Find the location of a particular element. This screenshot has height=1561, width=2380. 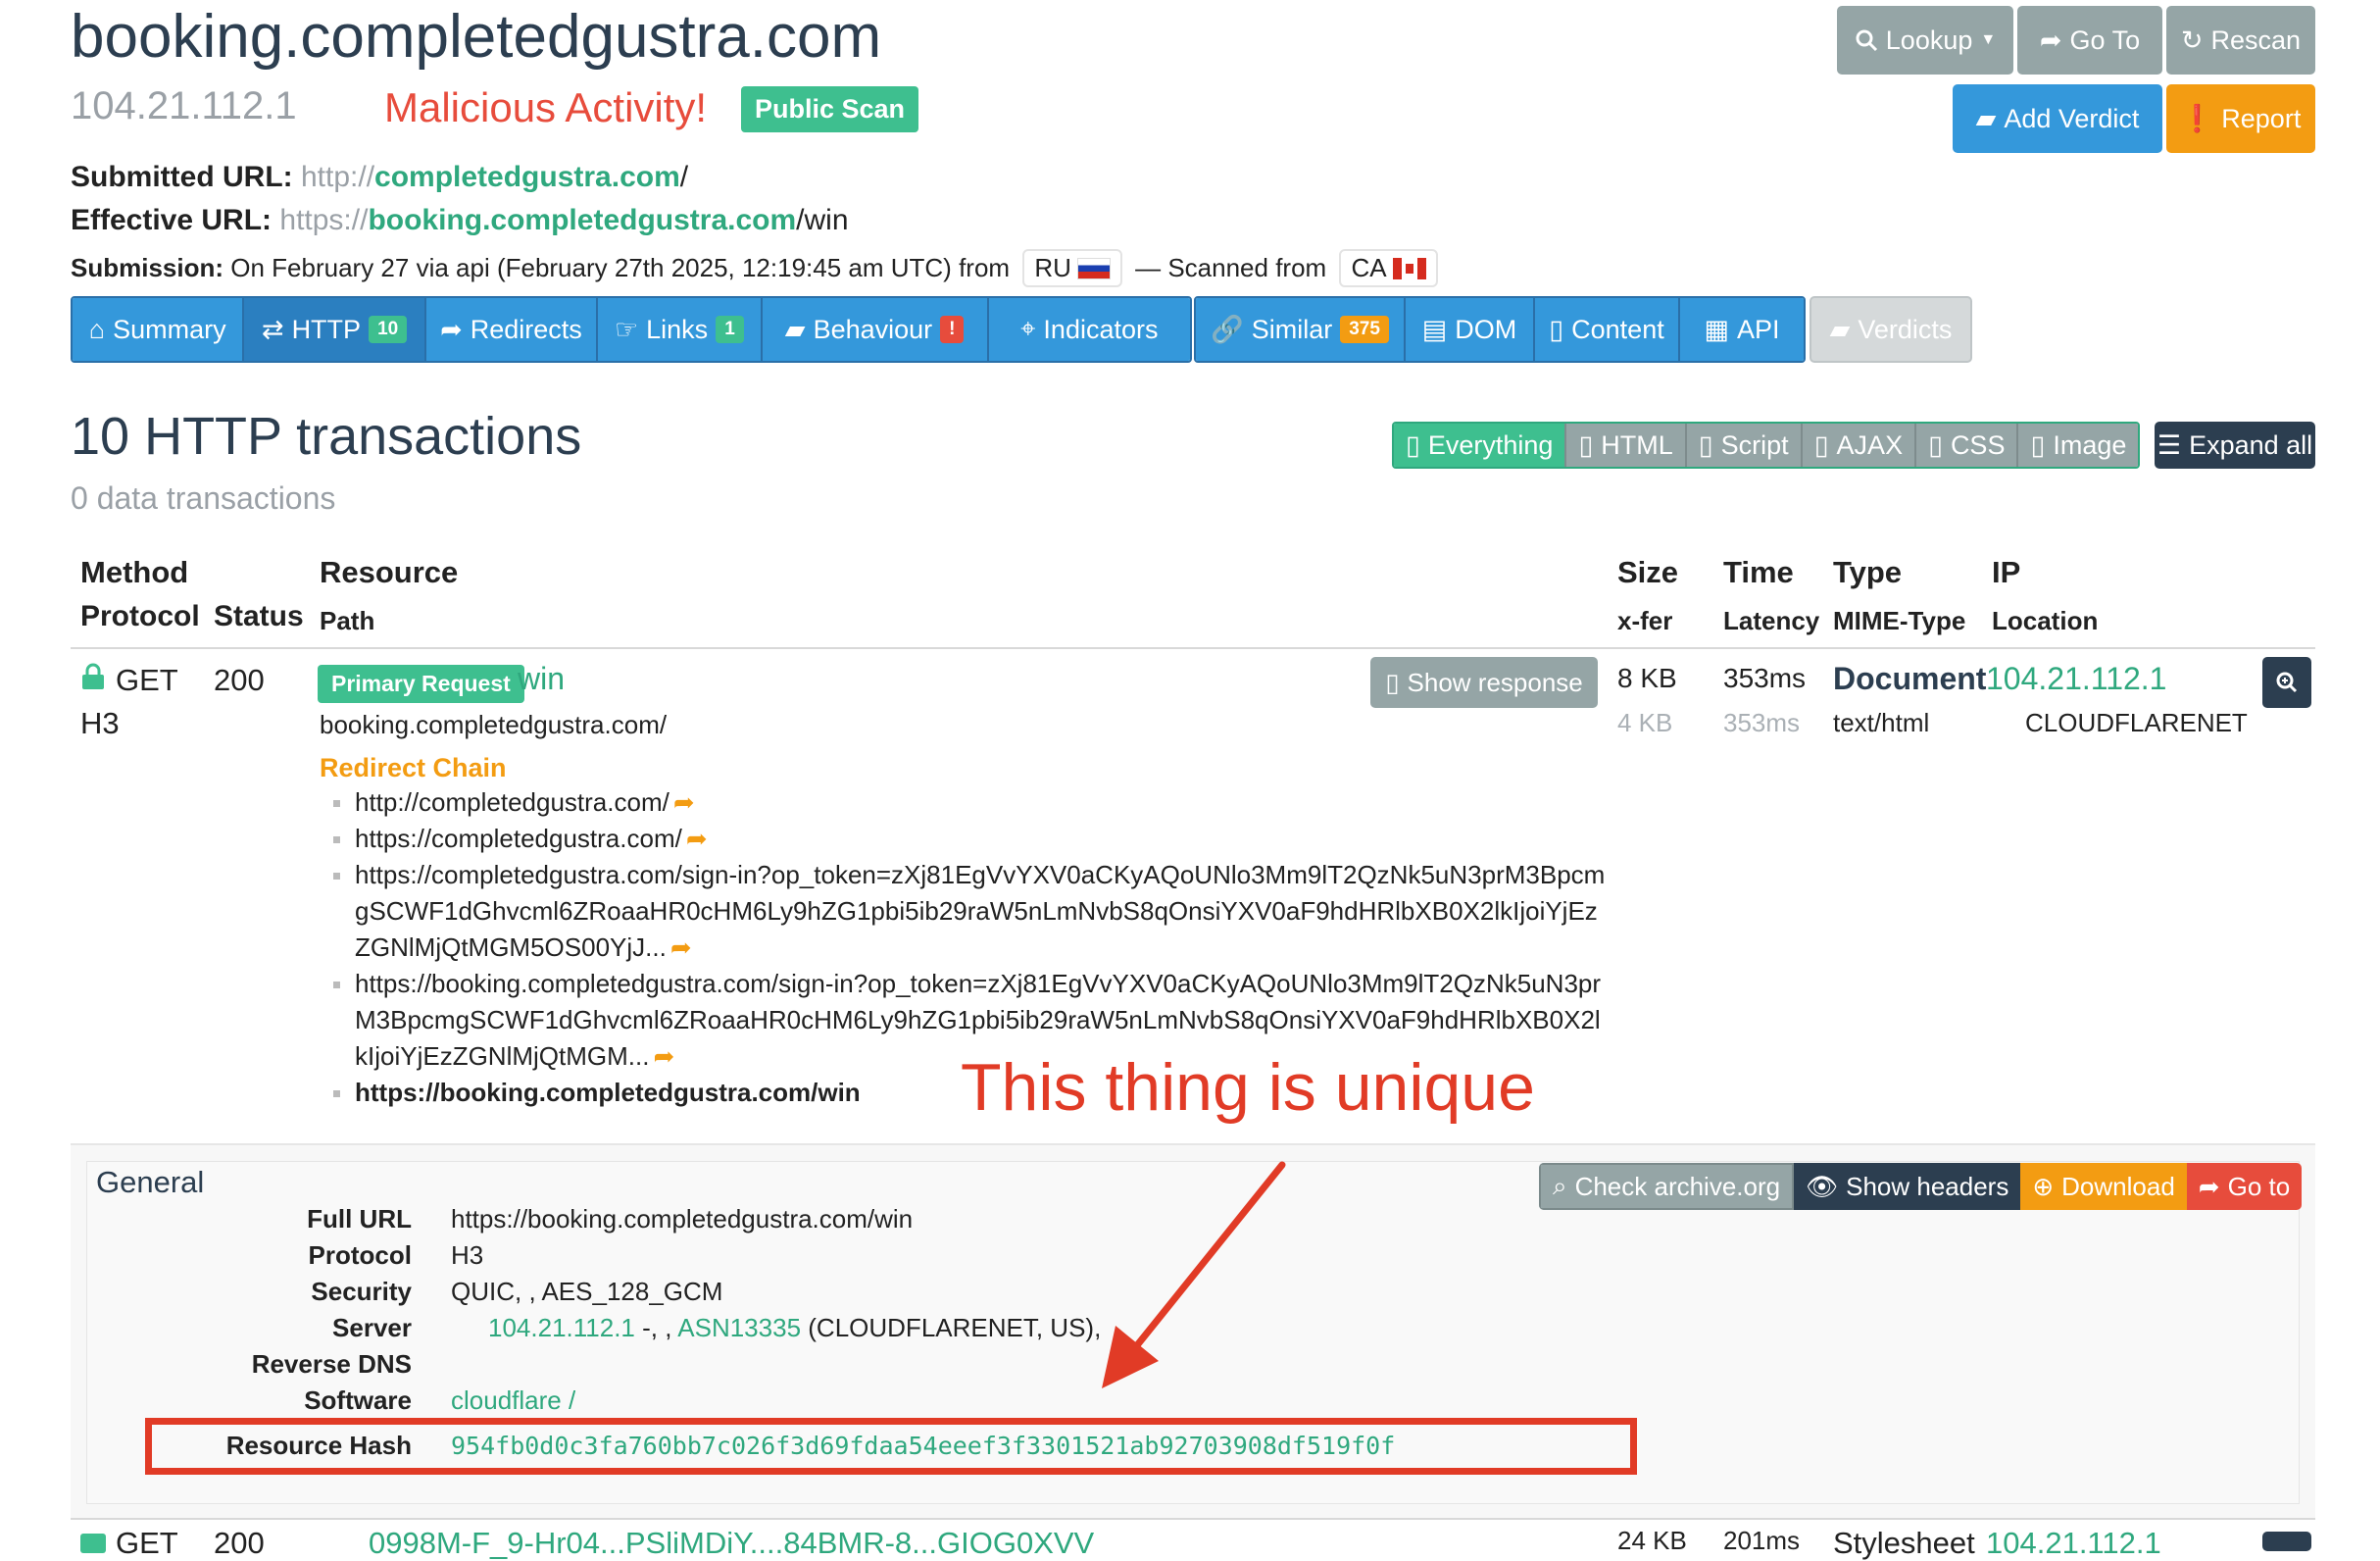

general-title: General is located at coordinates (150, 1182).